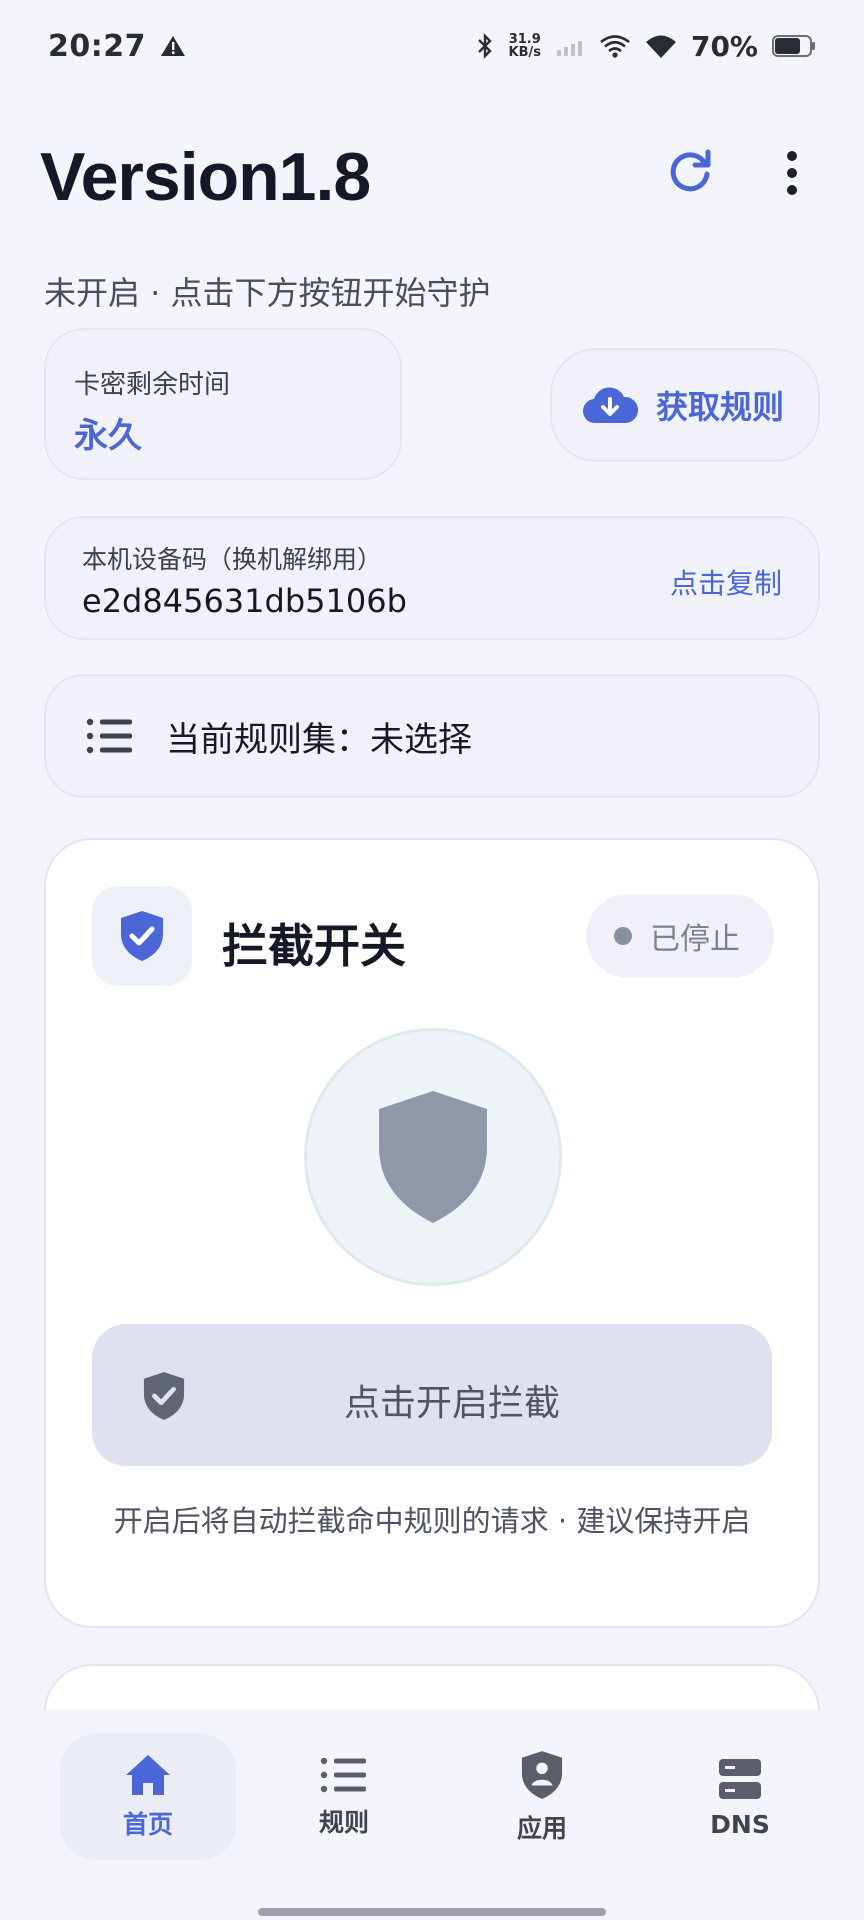 This screenshot has width=864, height=1920. What do you see at coordinates (432, 1521) in the screenshot?
I see `intercept-hint: 开启后将自动拦截命中规则的请求 · 建议保持开启` at bounding box center [432, 1521].